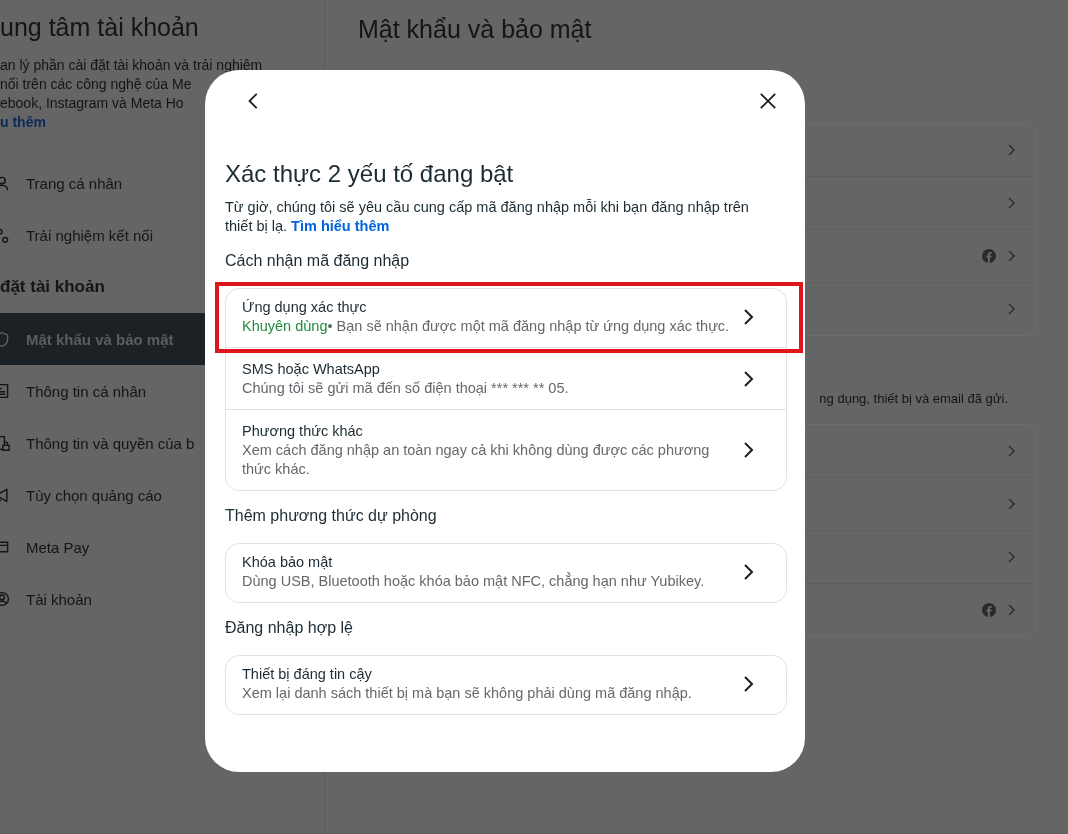 The height and width of the screenshot is (834, 1068). Describe the element at coordinates (474, 581) in the screenshot. I see `option-description: Dùng USB, Bluetooth hoặc khóa bảo mật NFC, chẳng hạn như Yubikey.` at that location.